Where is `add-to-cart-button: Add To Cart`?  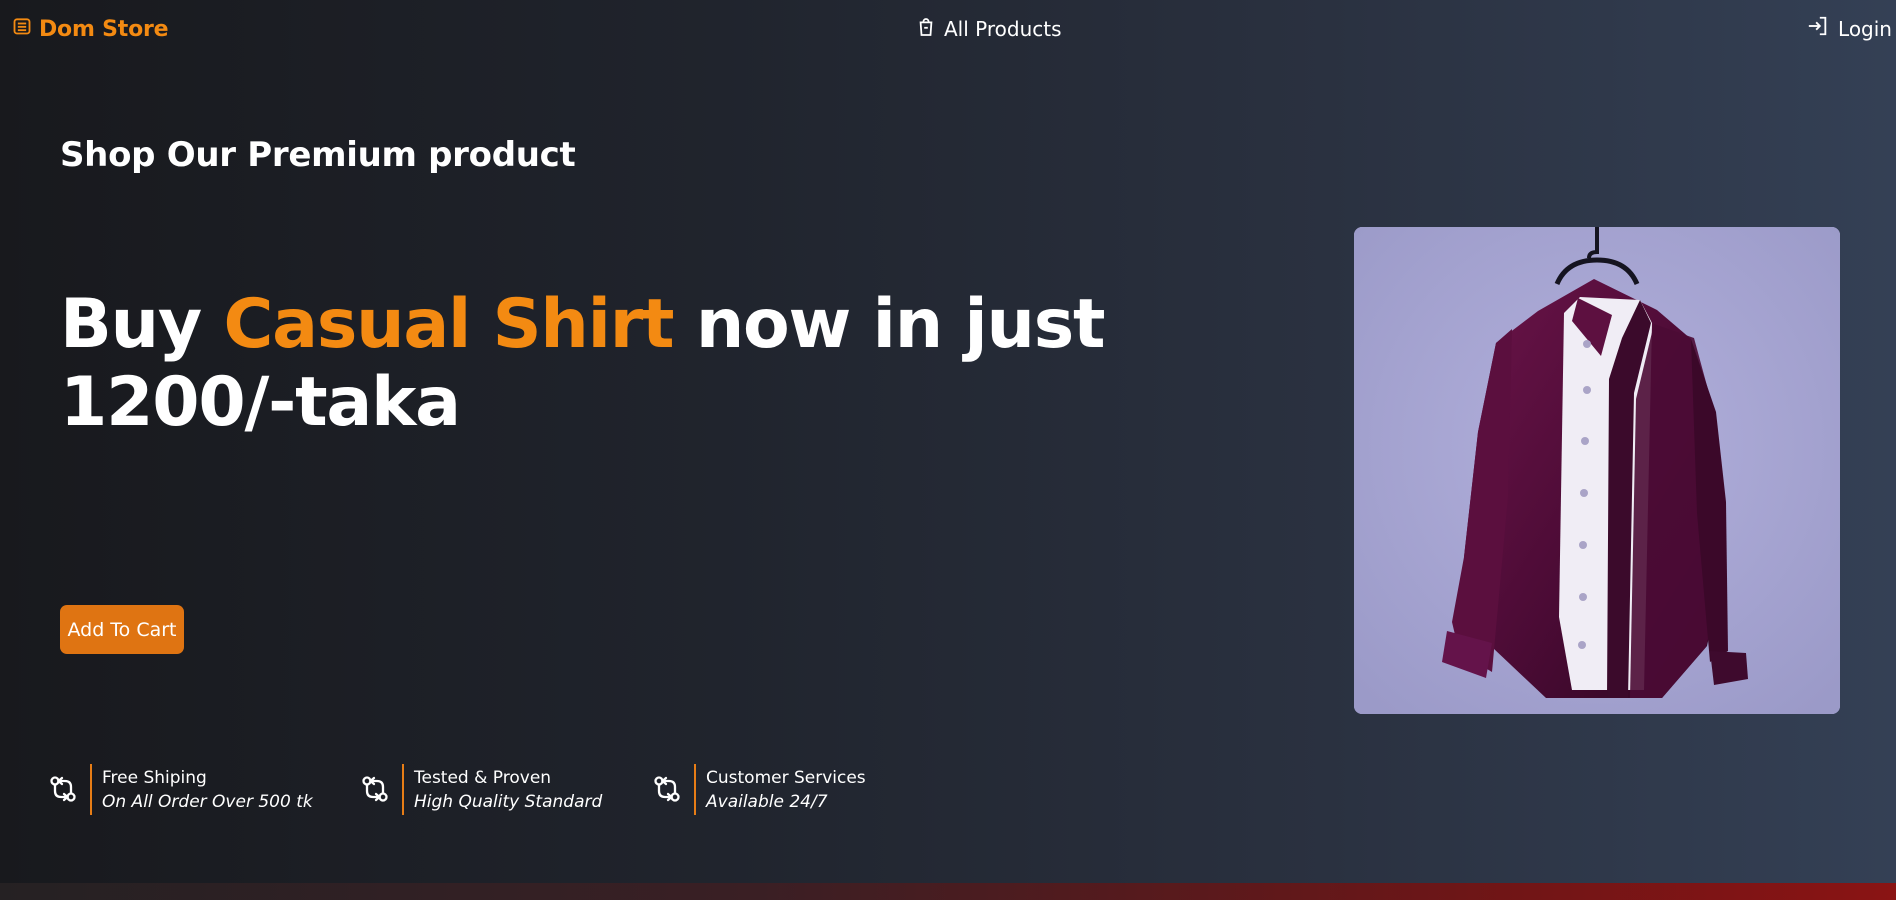
add-to-cart-button: Add To Cart is located at coordinates (122, 629).